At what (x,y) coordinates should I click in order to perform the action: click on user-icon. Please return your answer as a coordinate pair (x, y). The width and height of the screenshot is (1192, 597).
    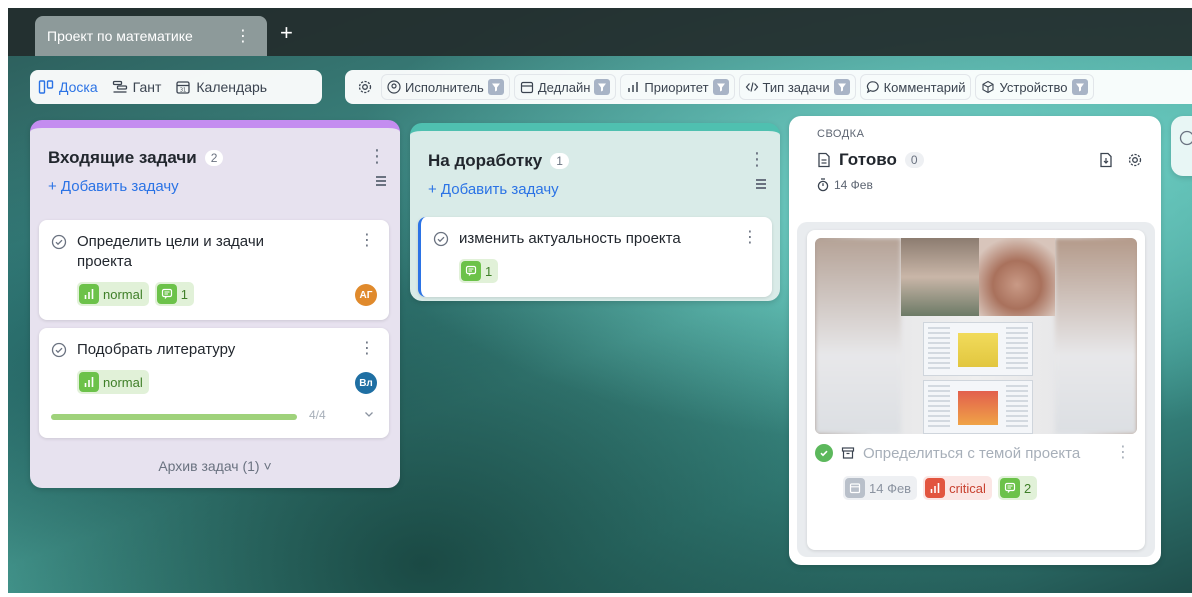
    Looking at the image, I should click on (394, 87).